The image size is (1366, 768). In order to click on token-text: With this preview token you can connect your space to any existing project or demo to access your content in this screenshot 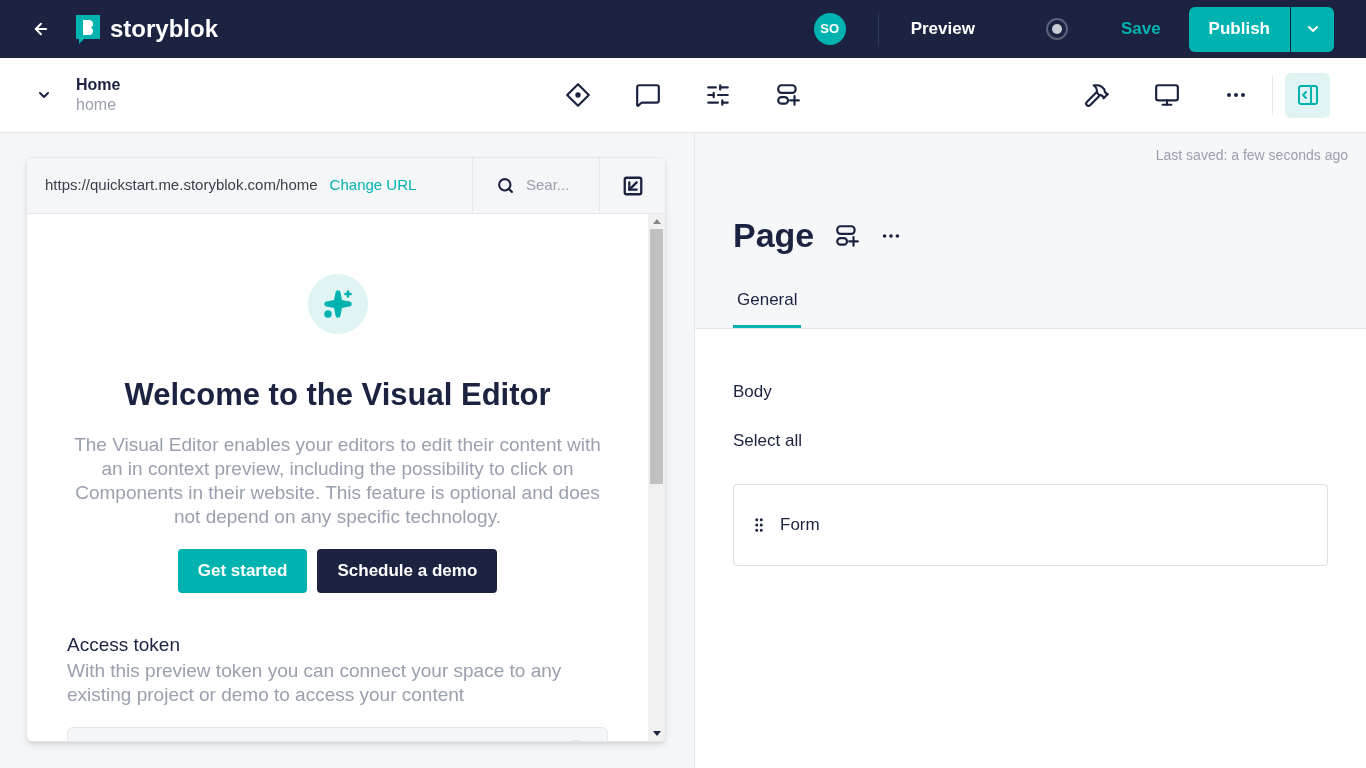, I will do `click(315, 683)`.